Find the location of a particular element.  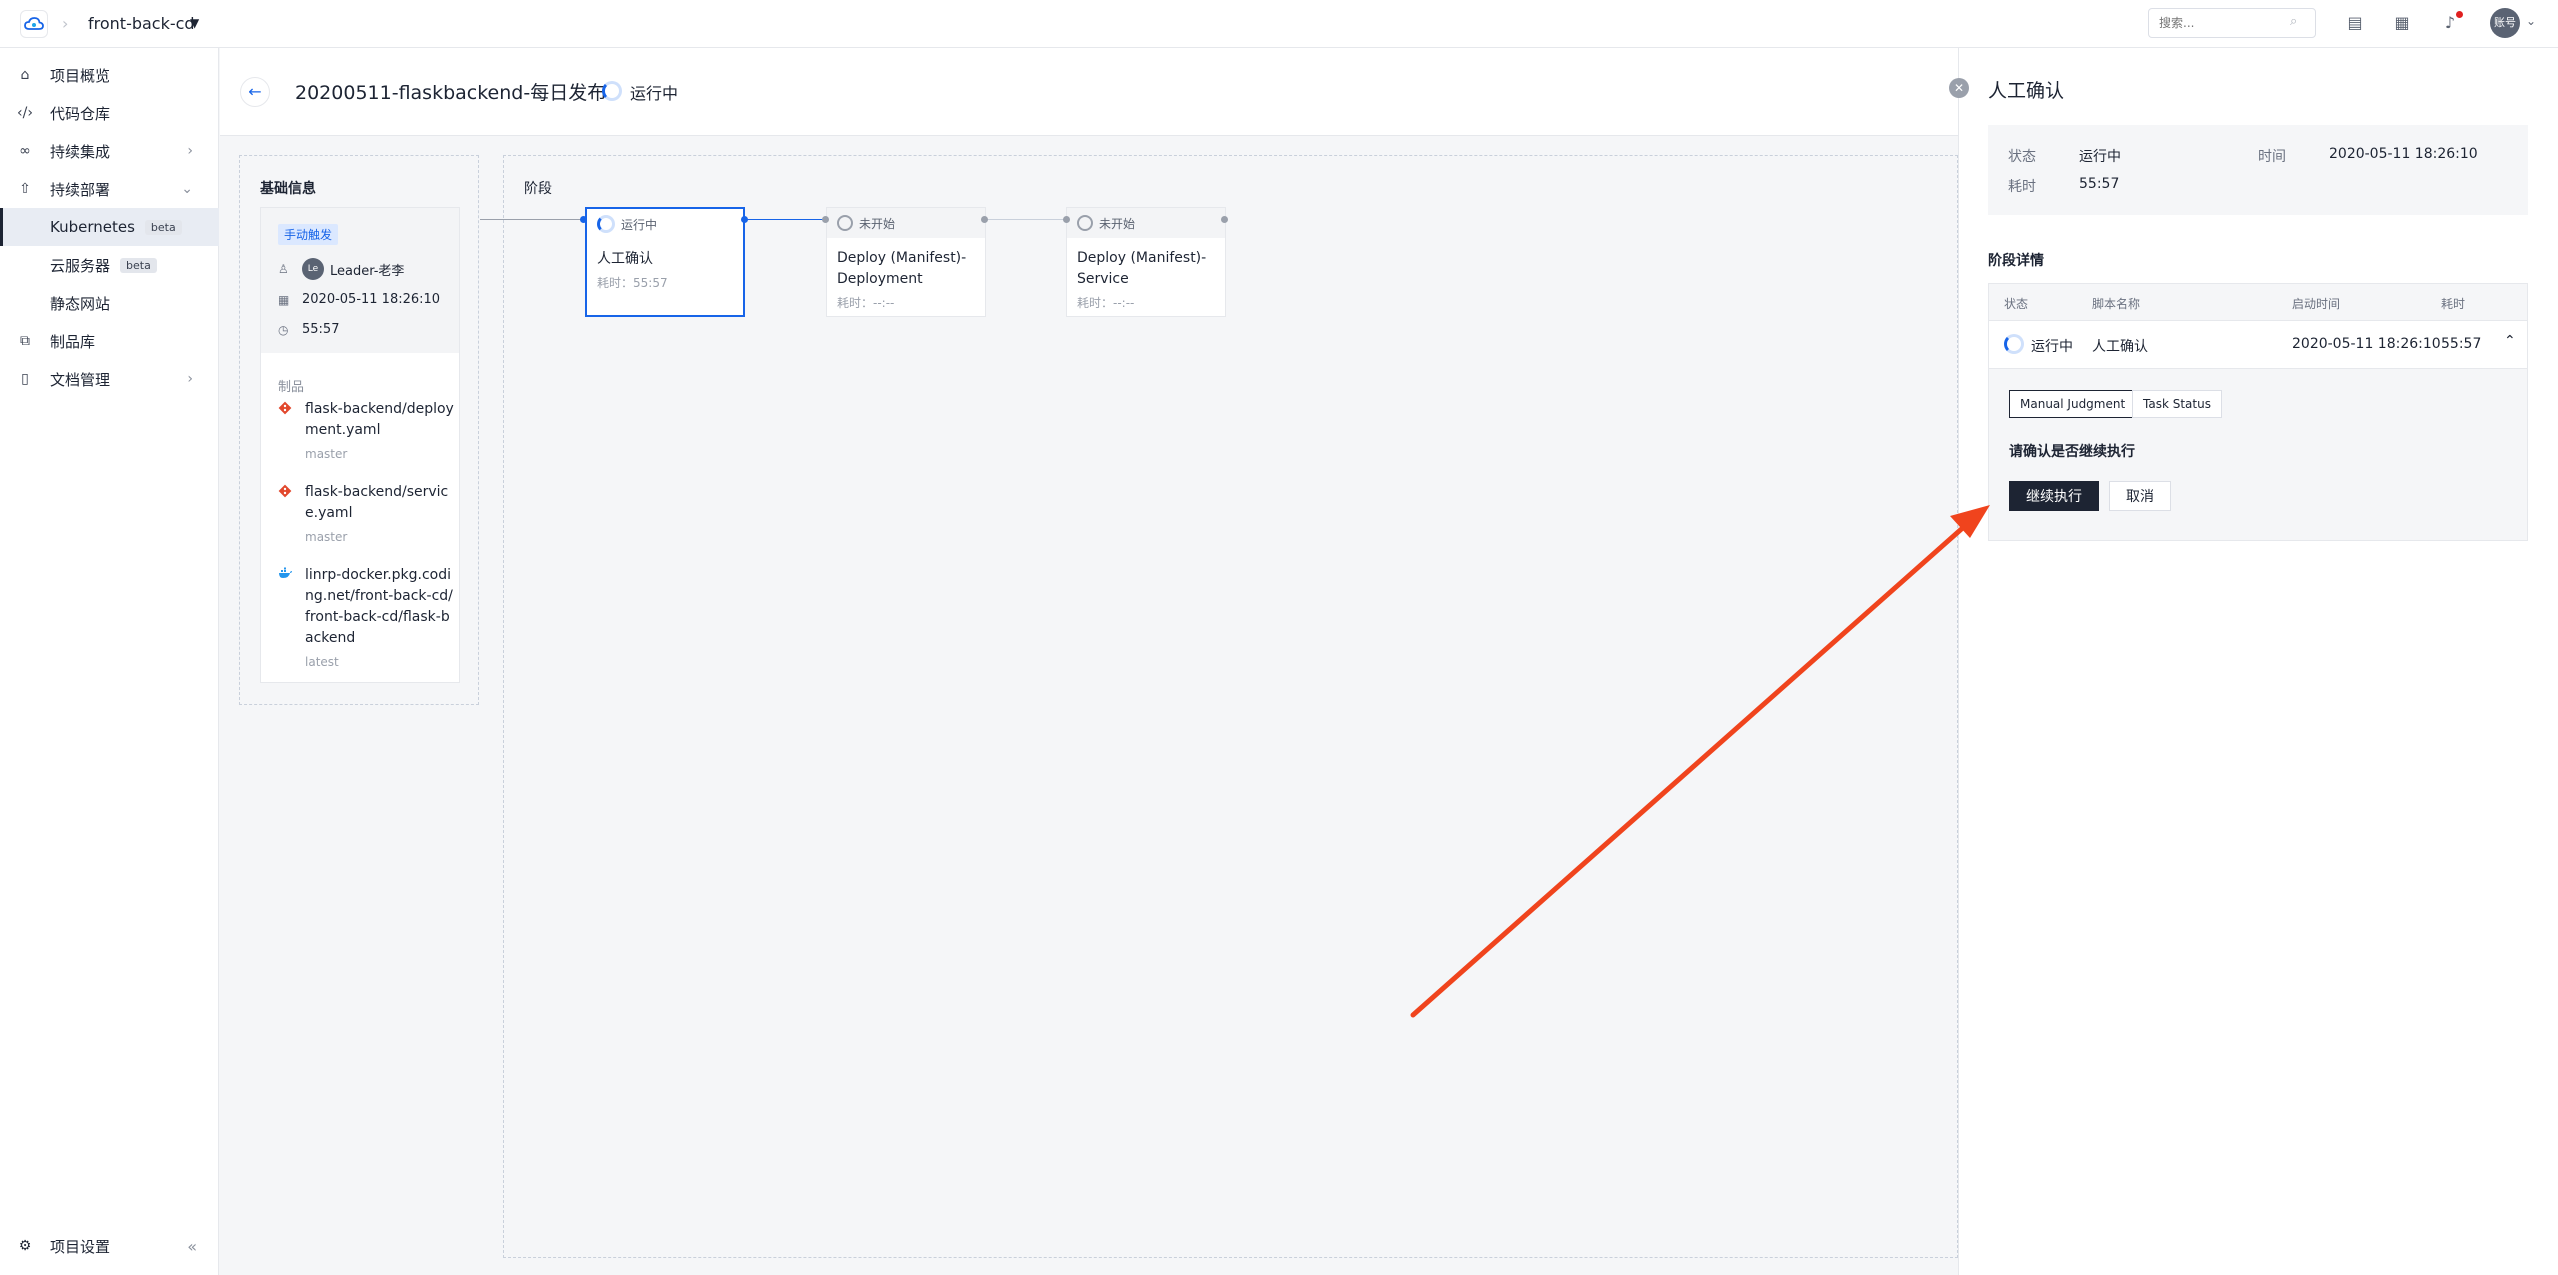

tab-task-status: Task Status is located at coordinates (2177, 404).